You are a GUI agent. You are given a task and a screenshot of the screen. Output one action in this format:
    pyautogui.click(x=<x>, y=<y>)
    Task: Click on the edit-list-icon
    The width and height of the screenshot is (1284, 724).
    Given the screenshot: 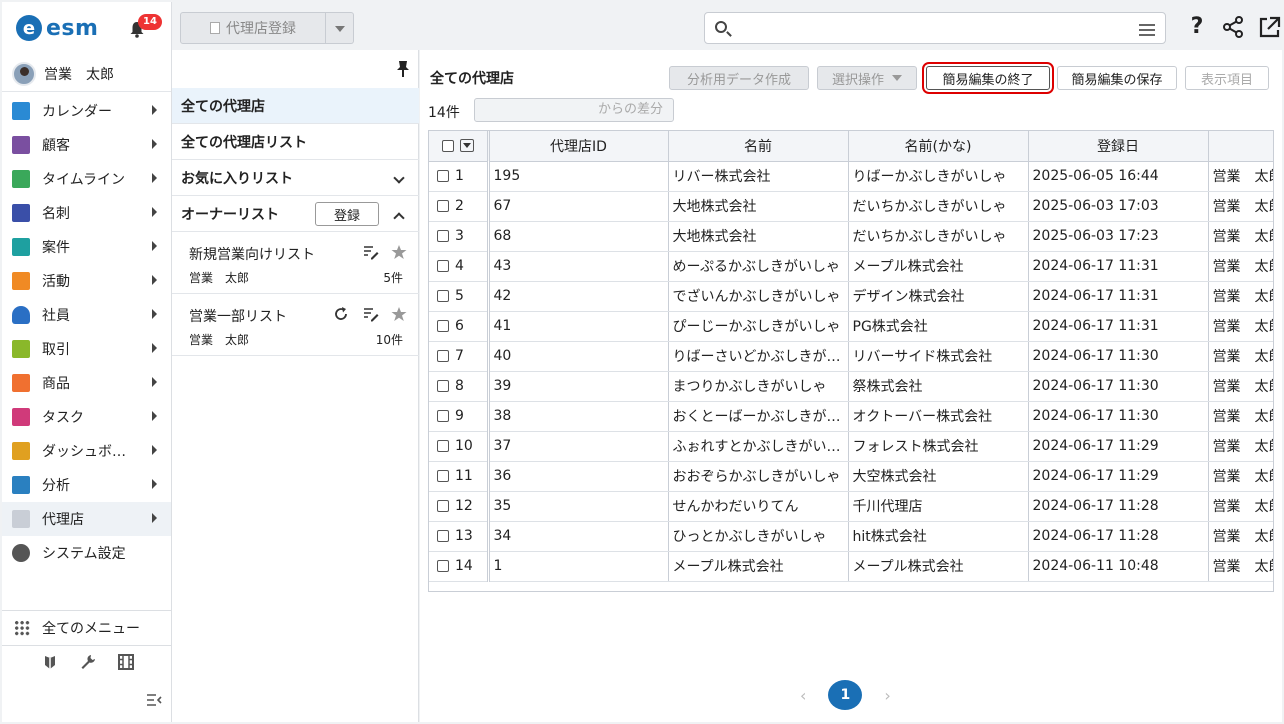 What is the action you would take?
    pyautogui.click(x=371, y=252)
    